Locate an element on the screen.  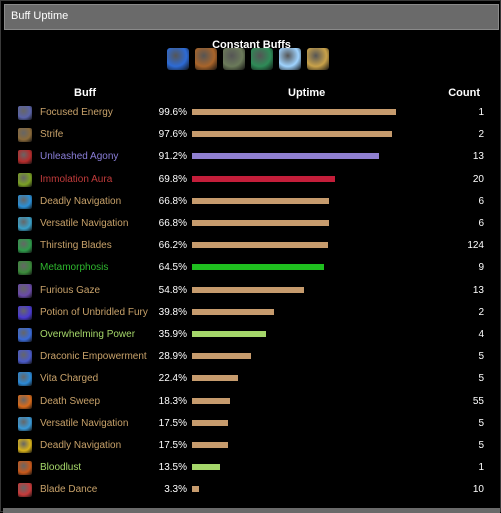
furious-gaze-icon is located at coordinates (25, 290).